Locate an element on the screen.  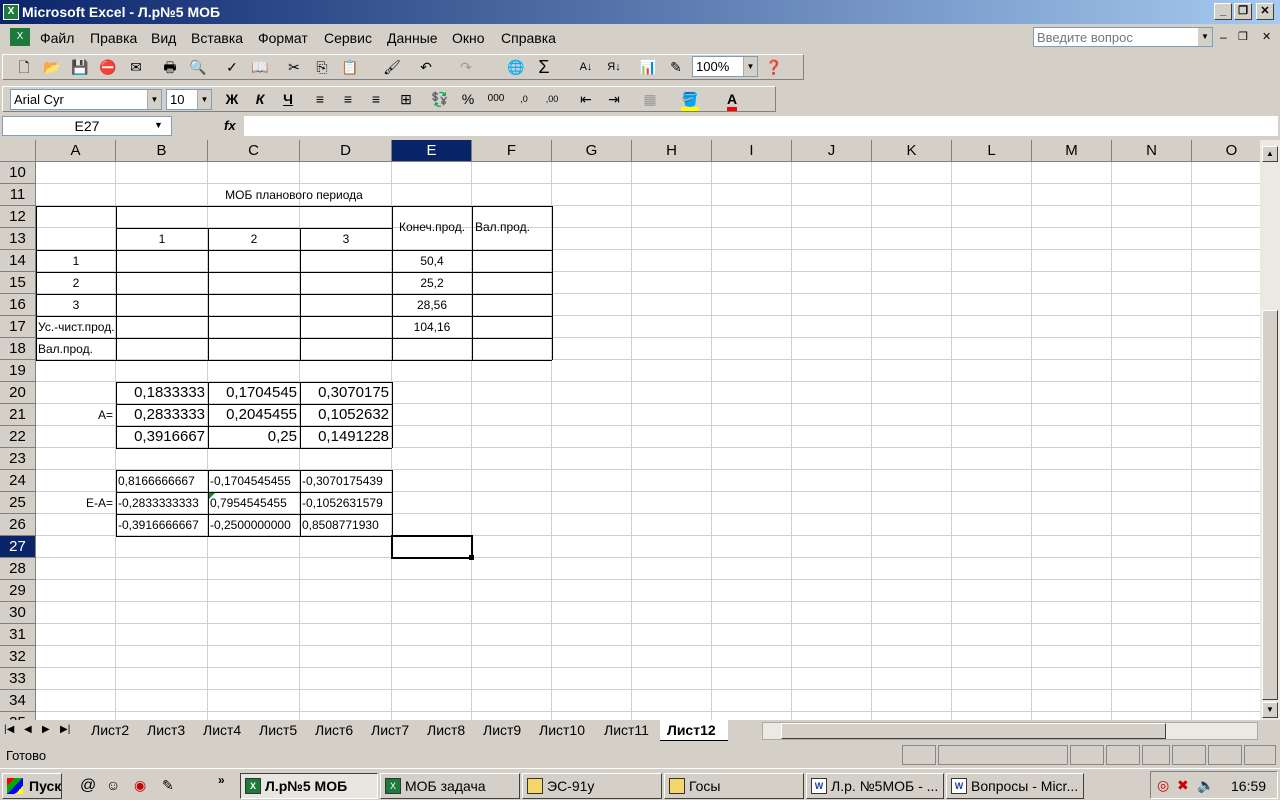
column-header-l: L is located at coordinates (992, 151).